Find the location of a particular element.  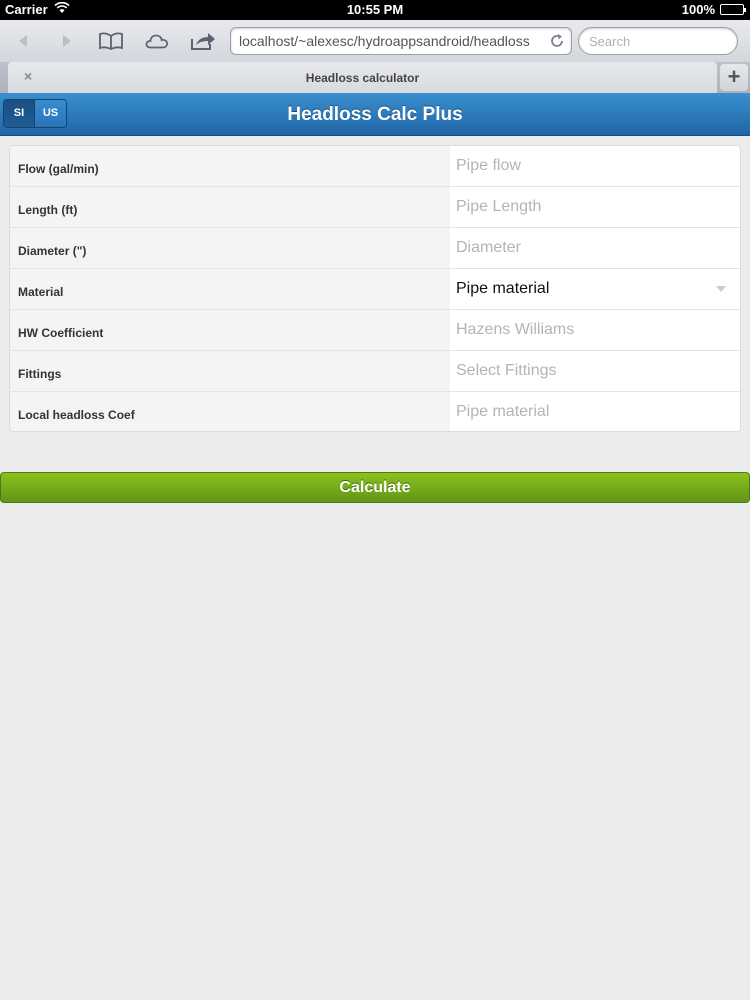

tab-title: Headloss calculator is located at coordinates (362, 78).